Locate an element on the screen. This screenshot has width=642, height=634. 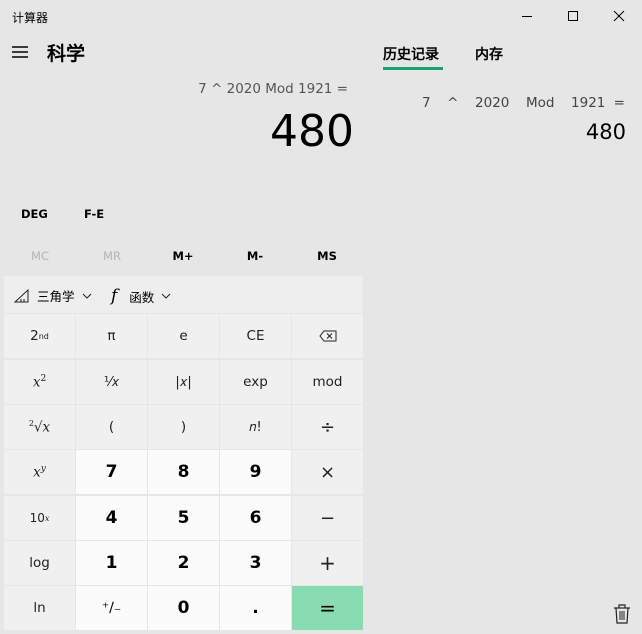
log-button: log is located at coordinates (39, 563).